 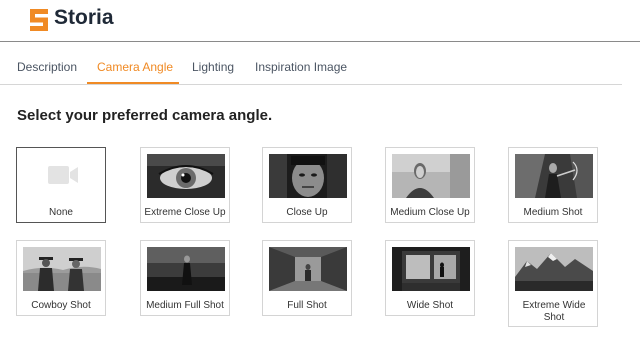 I want to click on full-shot-thumbnail, so click(x=308, y=269).